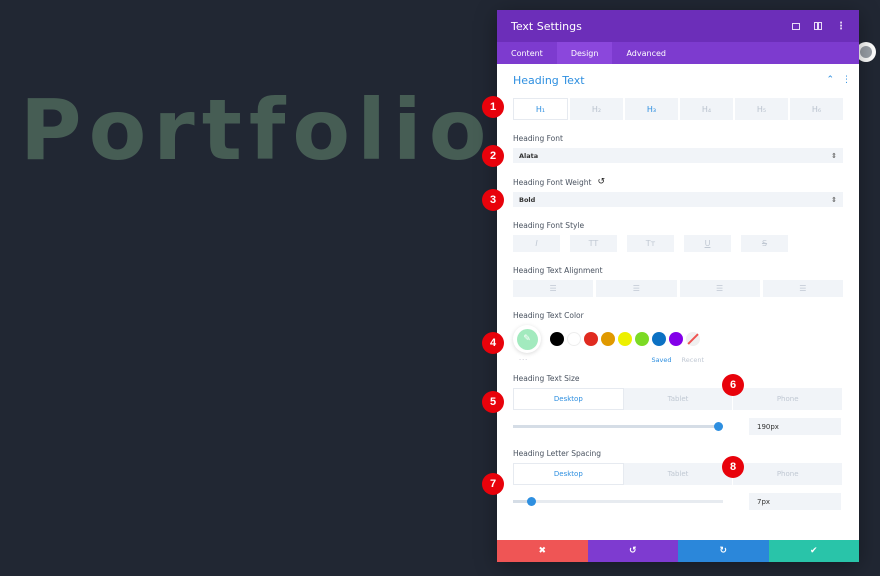 The width and height of the screenshot is (880, 576). I want to click on slider-fill, so click(616, 426).